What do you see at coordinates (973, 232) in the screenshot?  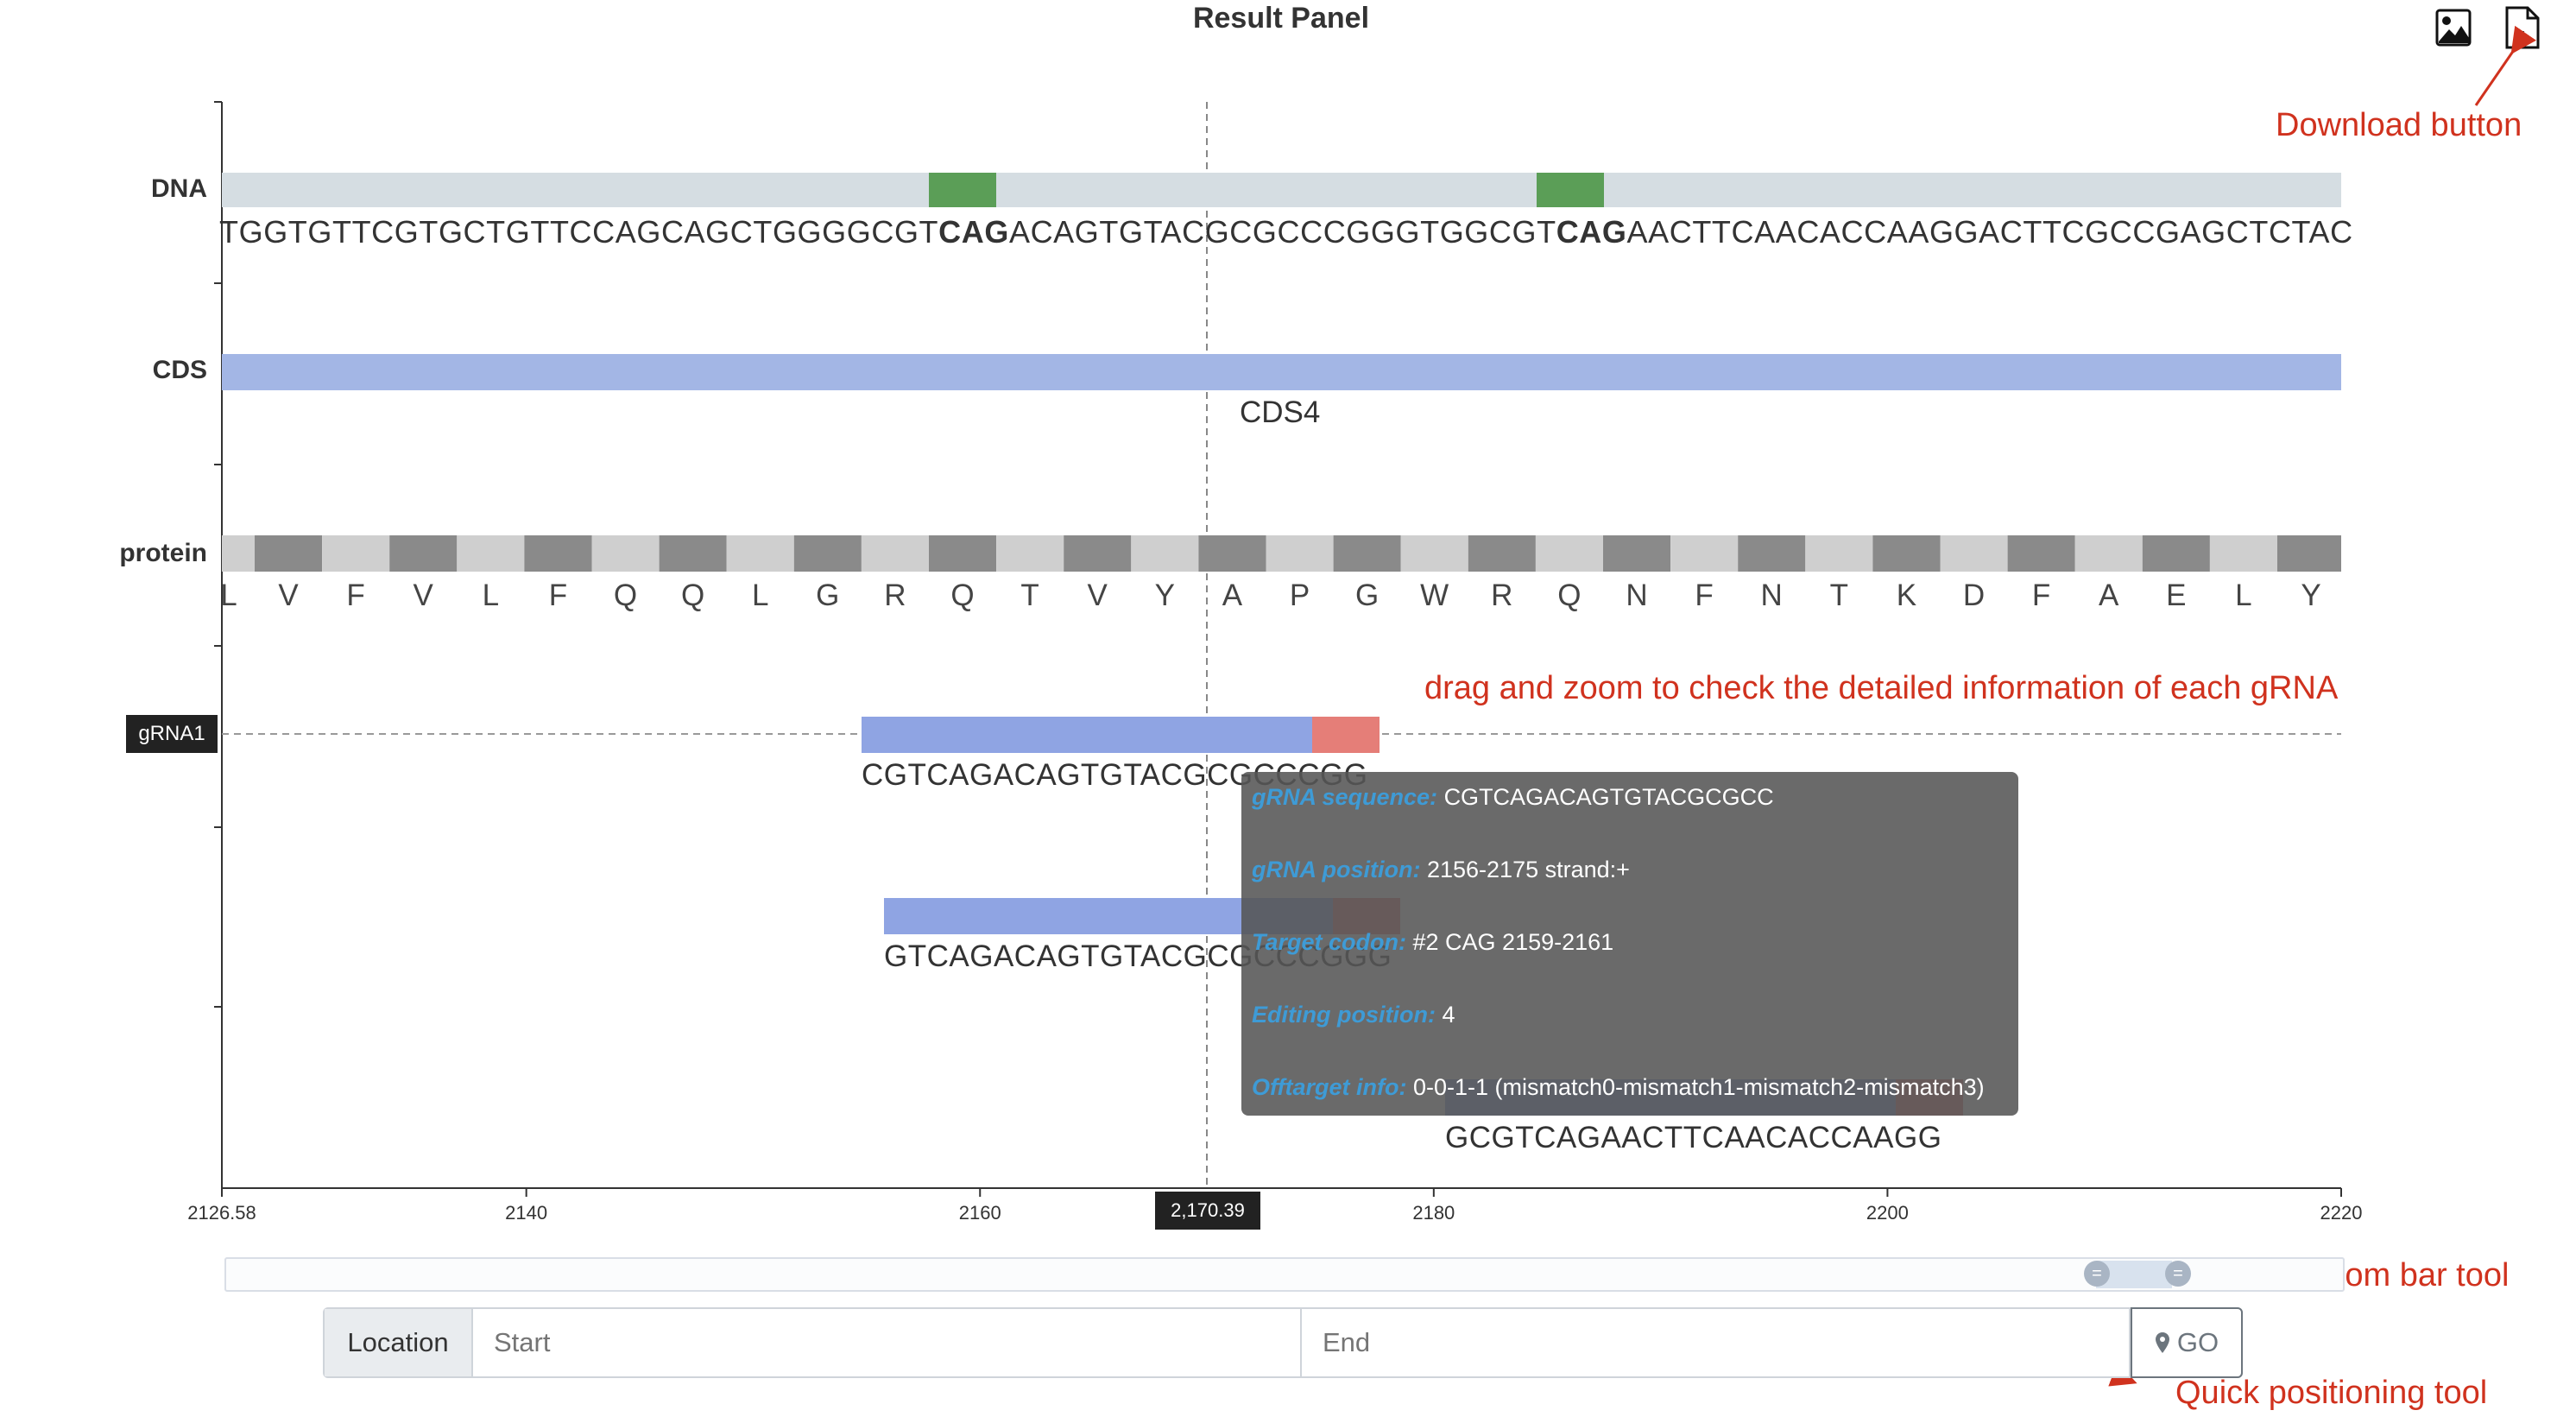 I see `codon-1: CAG` at bounding box center [973, 232].